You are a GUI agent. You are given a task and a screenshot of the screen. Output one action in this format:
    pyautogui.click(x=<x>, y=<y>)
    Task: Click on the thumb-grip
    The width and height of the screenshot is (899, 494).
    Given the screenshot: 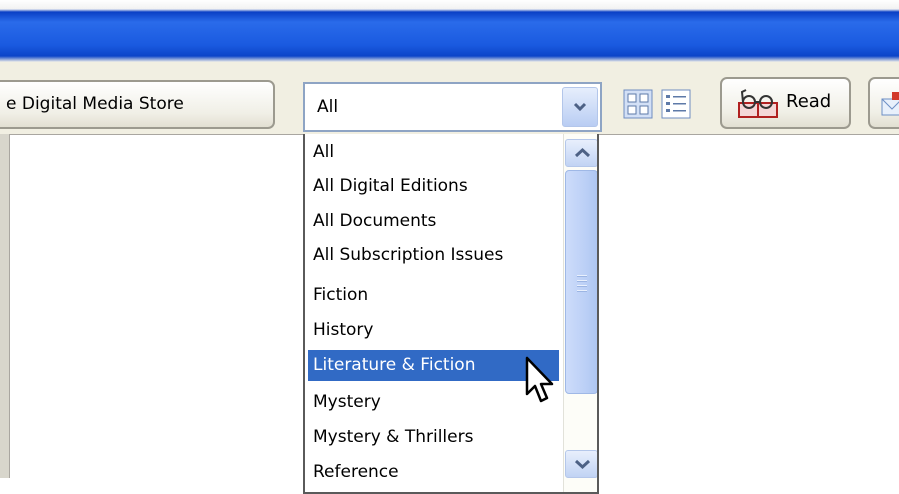 What is the action you would take?
    pyautogui.click(x=582, y=285)
    